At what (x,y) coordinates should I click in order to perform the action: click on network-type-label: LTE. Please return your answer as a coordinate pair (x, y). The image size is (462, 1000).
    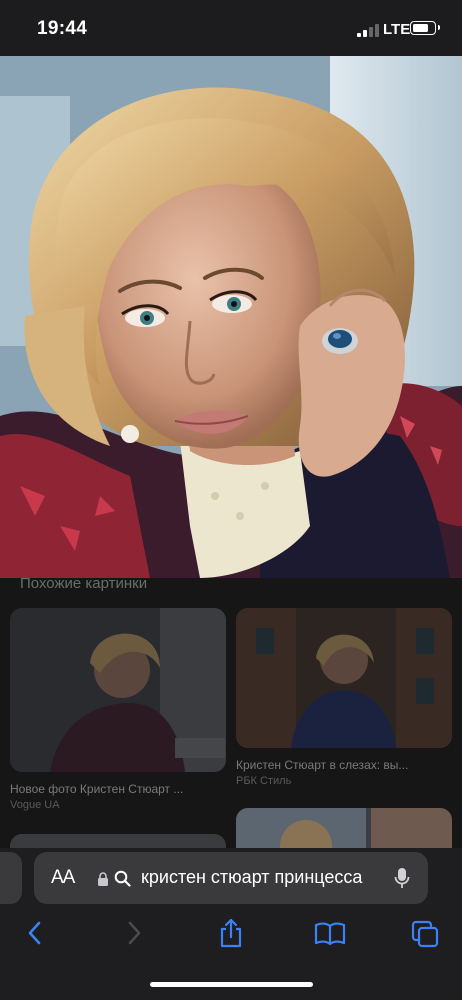
    Looking at the image, I should click on (397, 29).